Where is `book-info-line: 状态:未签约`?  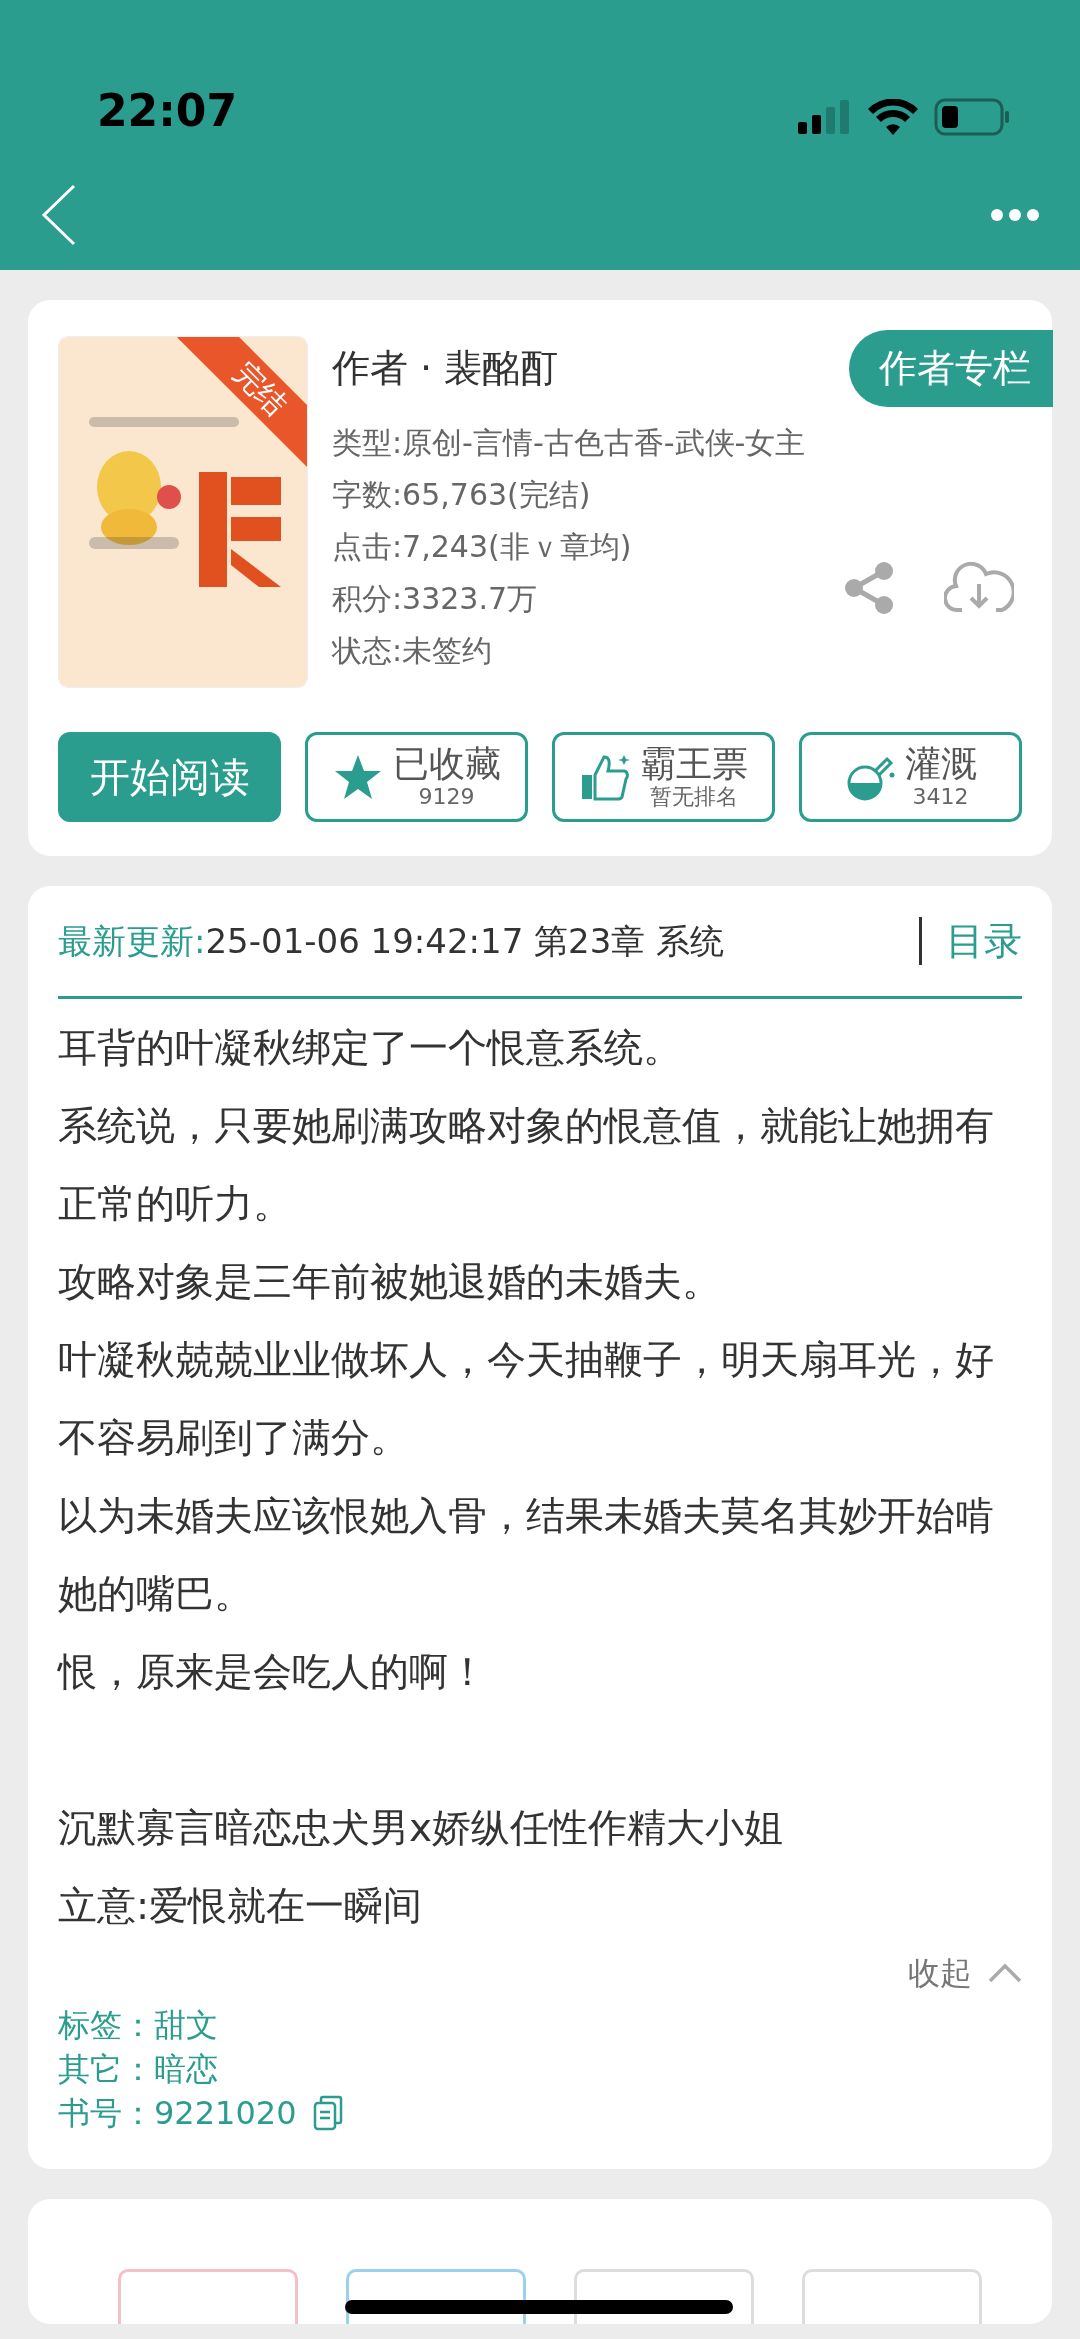 book-info-line: 状态:未签约 is located at coordinates (413, 651).